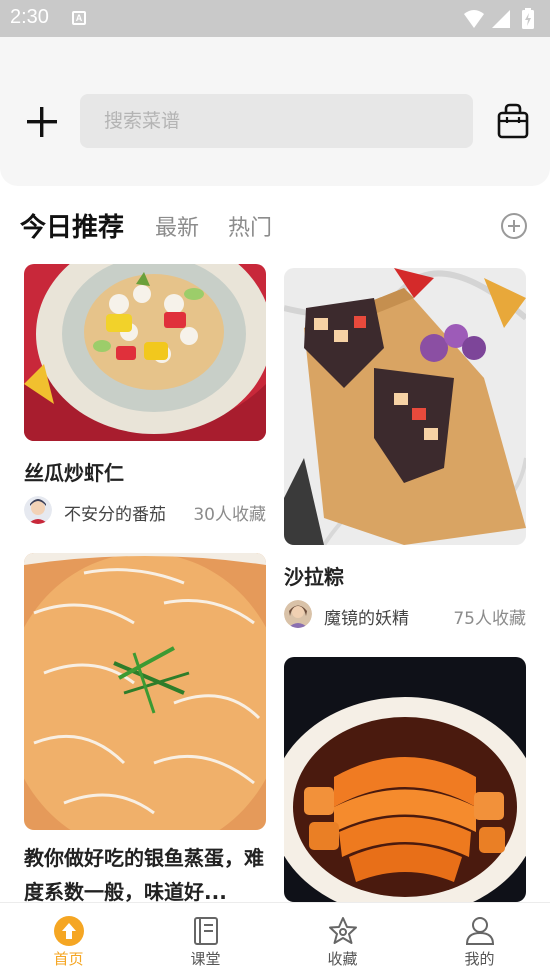 This screenshot has height=979, width=550. I want to click on nav-label-favorites: 收藏, so click(342, 959).